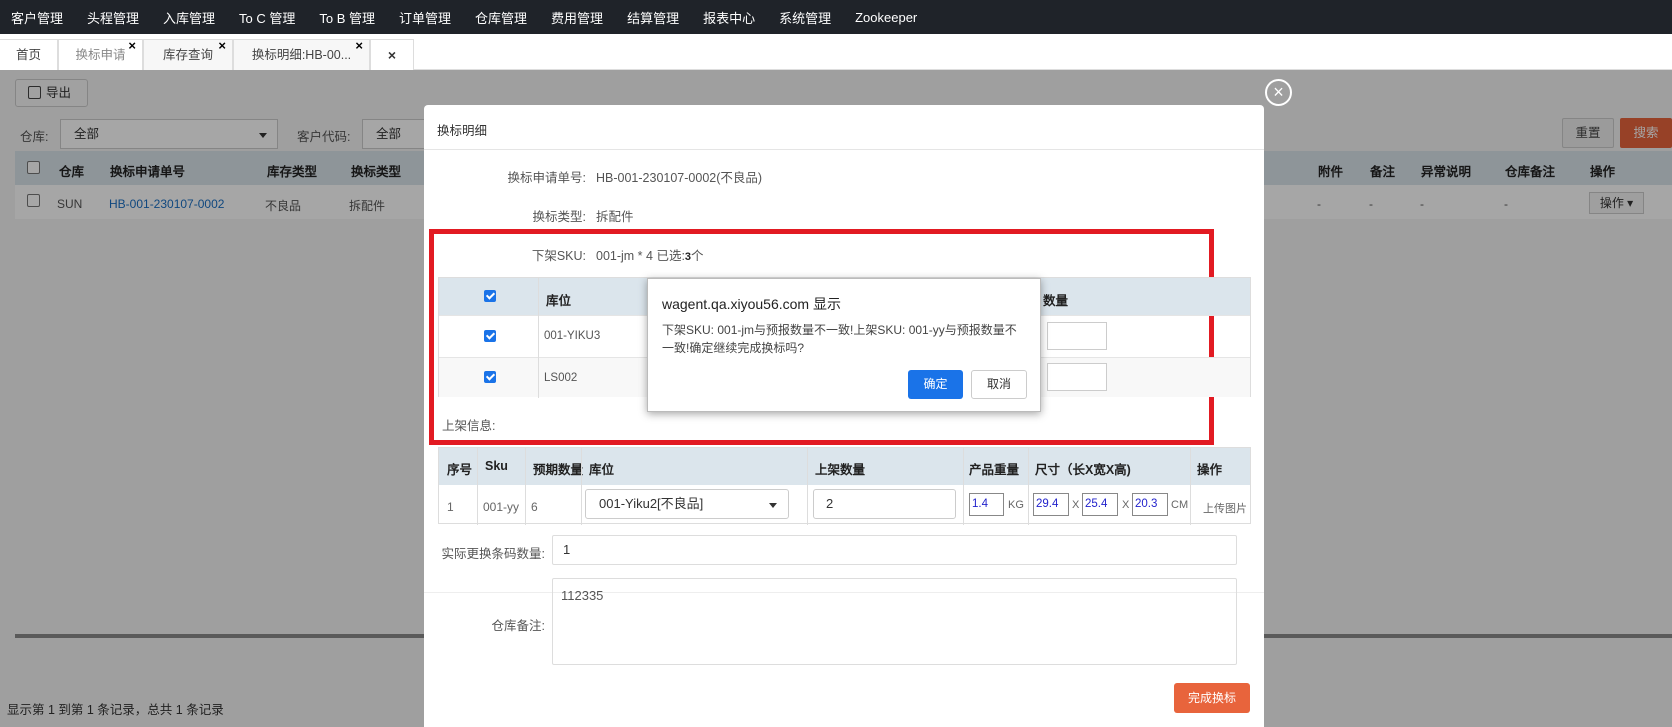 Image resolution: width=1672 pixels, height=727 pixels. Describe the element at coordinates (572, 336) in the screenshot. I see `row-location: 001-YIKU3` at that location.